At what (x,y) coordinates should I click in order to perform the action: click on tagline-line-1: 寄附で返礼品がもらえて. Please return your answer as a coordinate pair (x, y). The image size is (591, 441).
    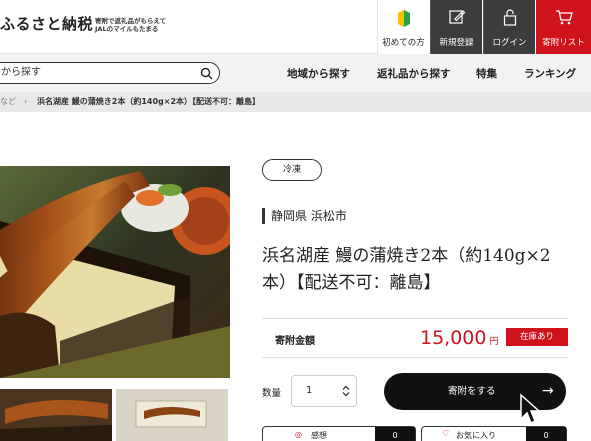
    Looking at the image, I should click on (131, 21).